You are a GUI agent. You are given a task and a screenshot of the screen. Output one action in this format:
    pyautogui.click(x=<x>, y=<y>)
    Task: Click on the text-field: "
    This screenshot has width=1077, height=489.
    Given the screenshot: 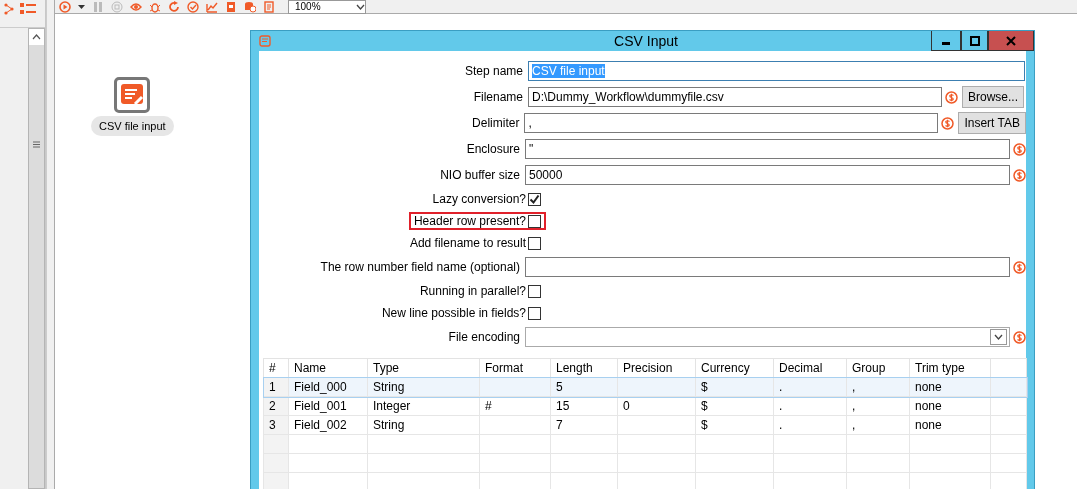 What is the action you would take?
    pyautogui.click(x=767, y=149)
    